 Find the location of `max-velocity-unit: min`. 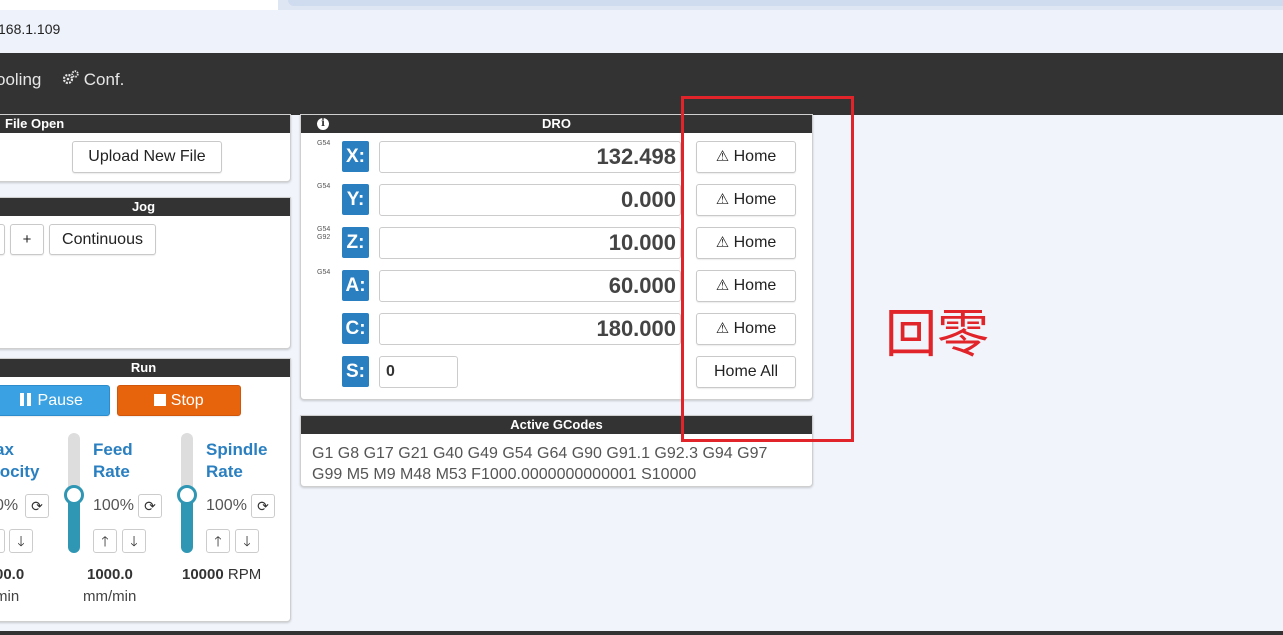

max-velocity-unit: min is located at coordinates (10, 596).